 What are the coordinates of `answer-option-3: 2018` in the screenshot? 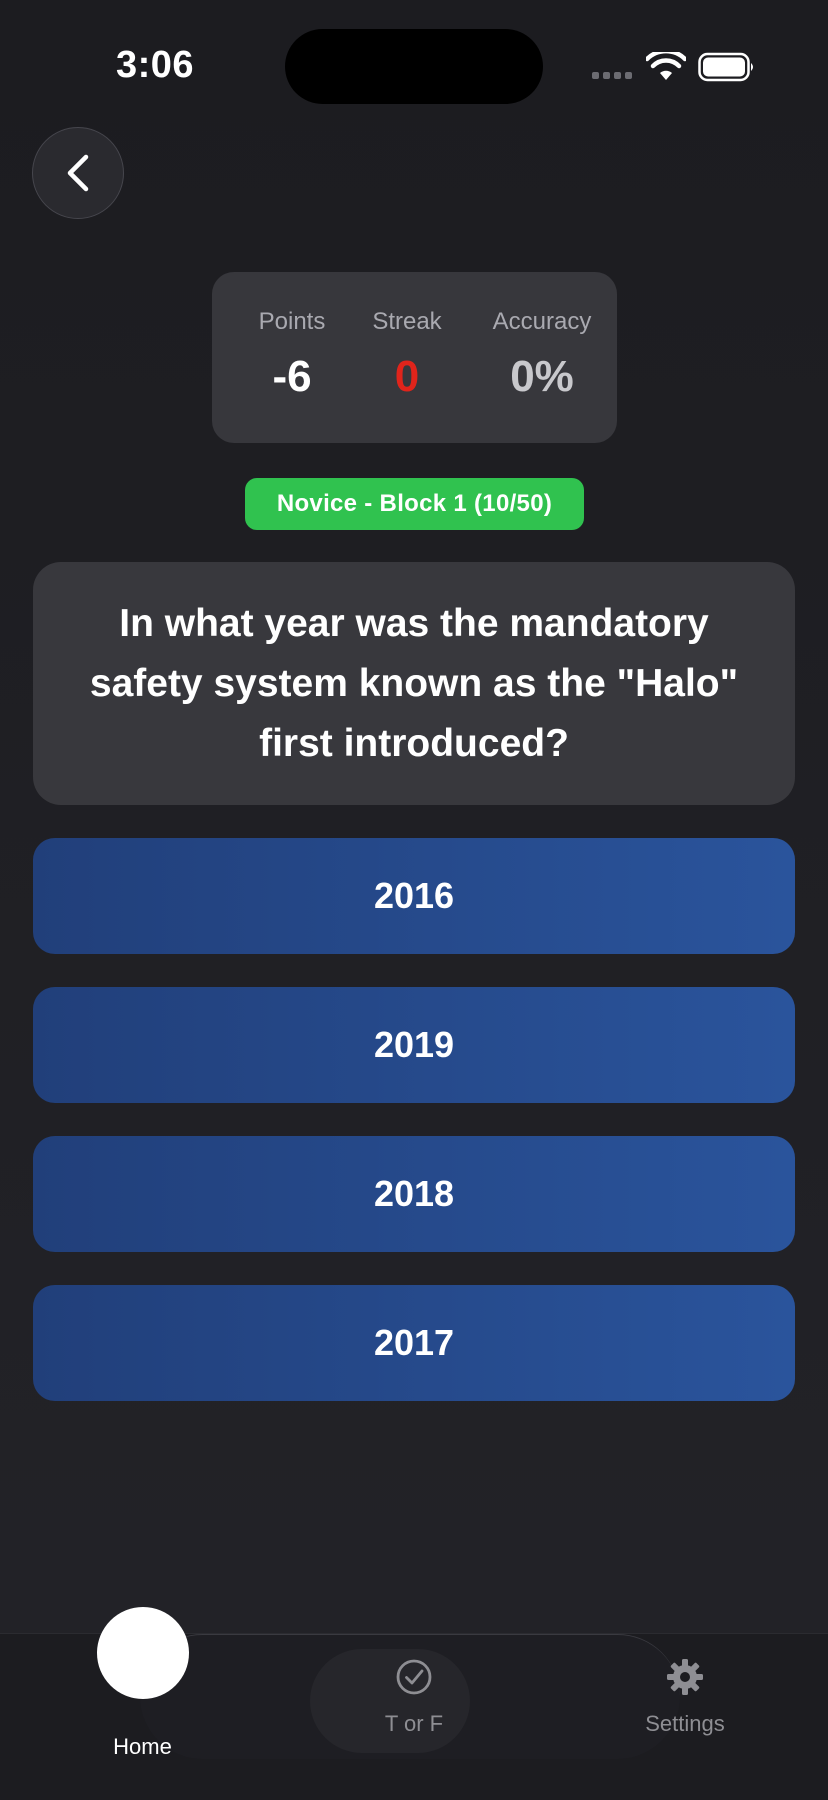 It's located at (414, 1194).